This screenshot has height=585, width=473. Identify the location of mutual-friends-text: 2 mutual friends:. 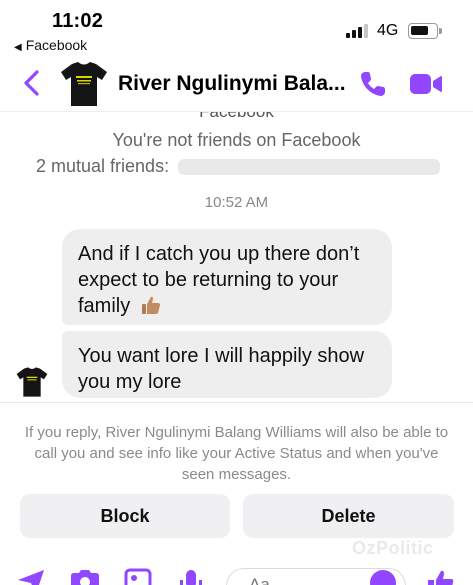
(103, 166).